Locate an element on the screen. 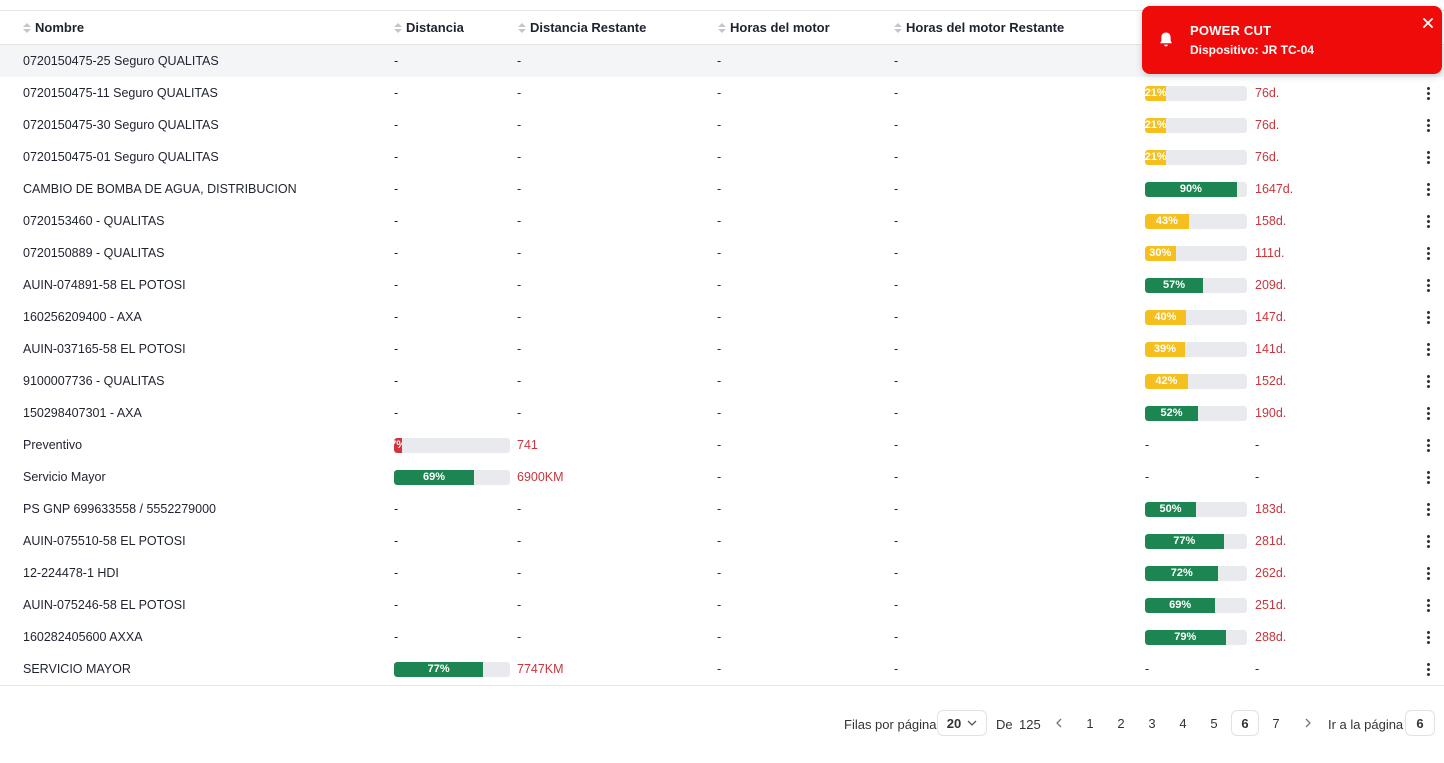  column-header-distancia: Distancia is located at coordinates (429, 27).